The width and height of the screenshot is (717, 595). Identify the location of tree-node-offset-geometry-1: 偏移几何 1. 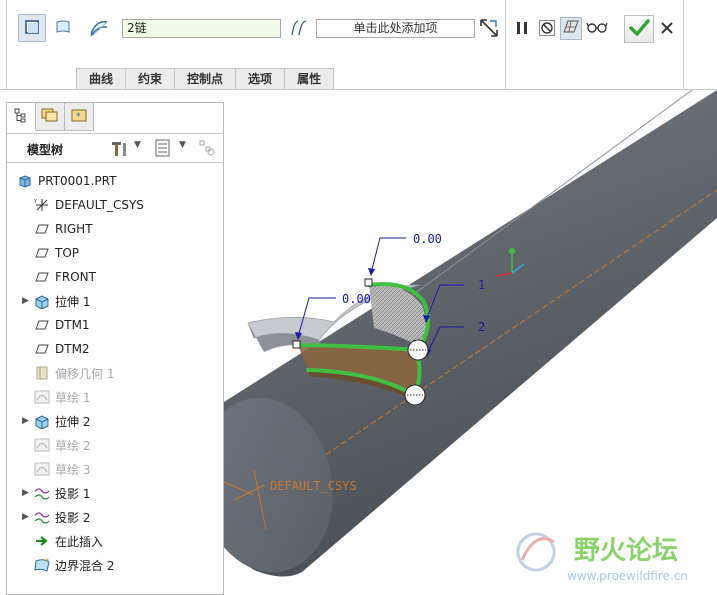
(115, 373).